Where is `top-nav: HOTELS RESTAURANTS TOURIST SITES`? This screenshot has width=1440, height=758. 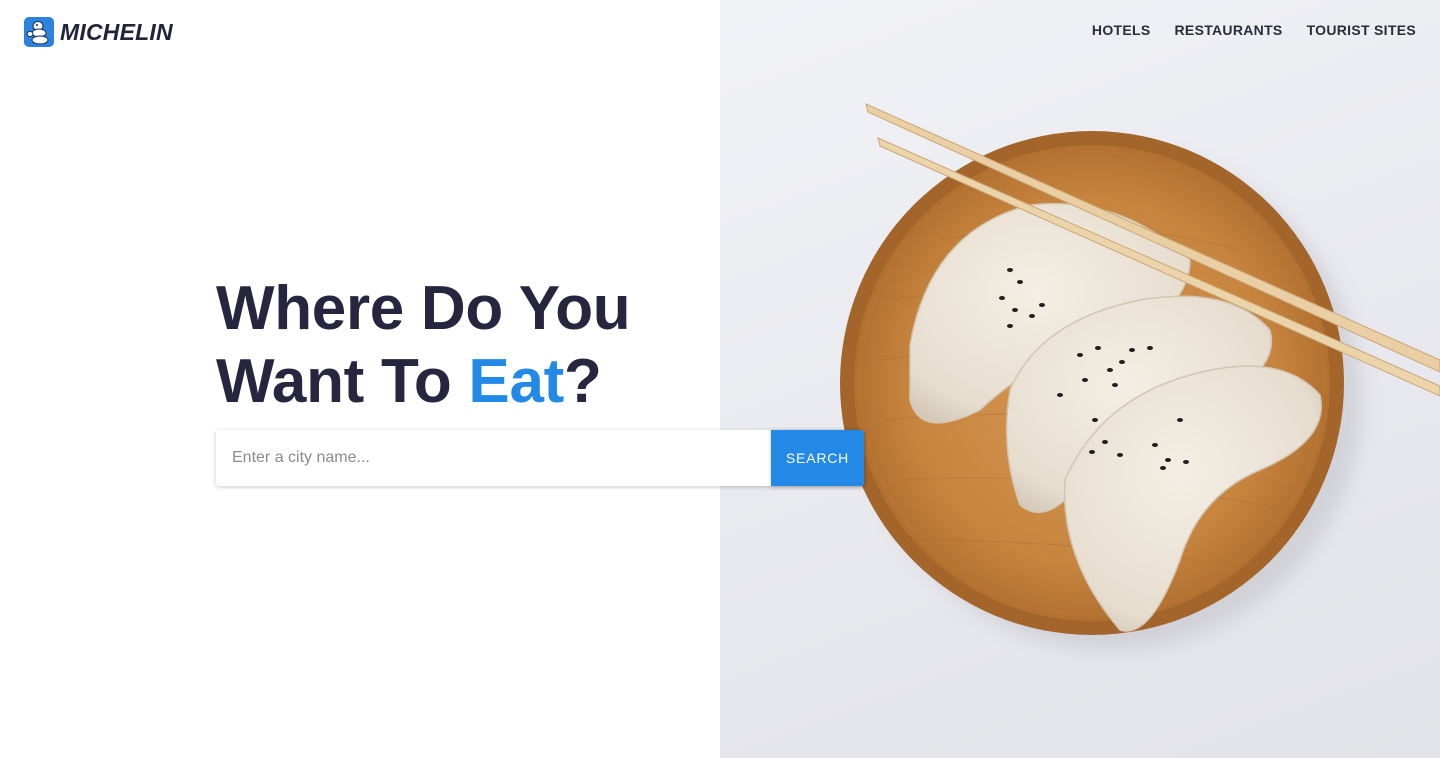
top-nav: HOTELS RESTAURANTS TOURIST SITES is located at coordinates (1254, 30).